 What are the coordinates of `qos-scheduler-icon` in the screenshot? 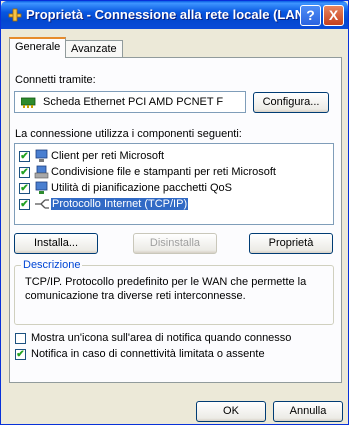 It's located at (41, 187).